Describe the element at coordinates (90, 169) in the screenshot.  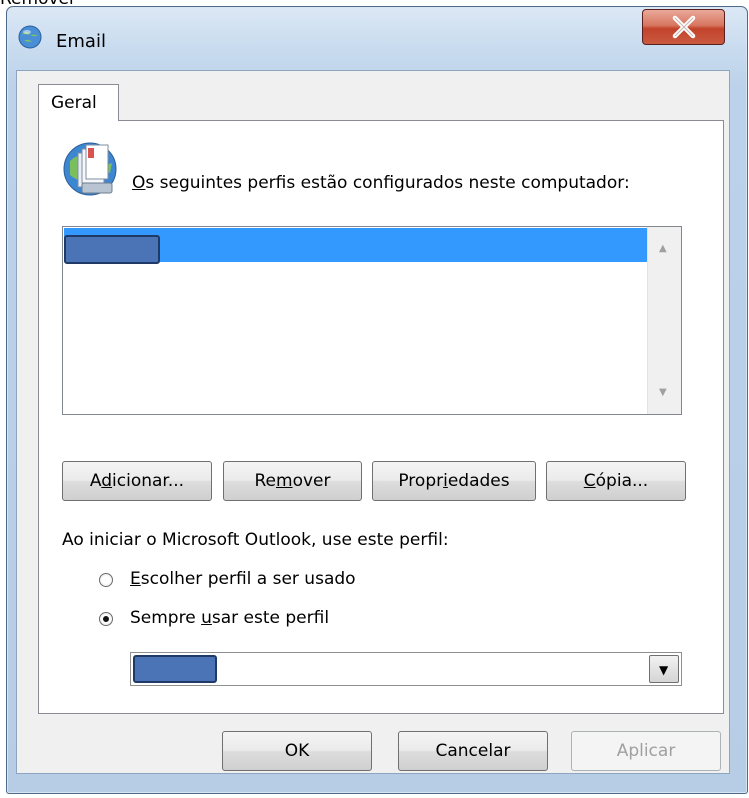
I see `mail-profiles-icon` at that location.